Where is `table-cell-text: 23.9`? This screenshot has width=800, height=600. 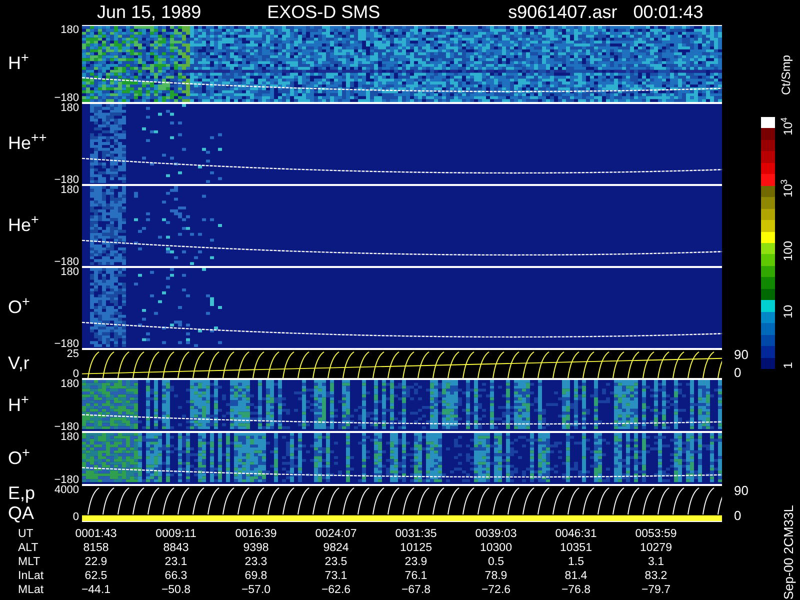 table-cell-text: 23.9 is located at coordinates (416, 562).